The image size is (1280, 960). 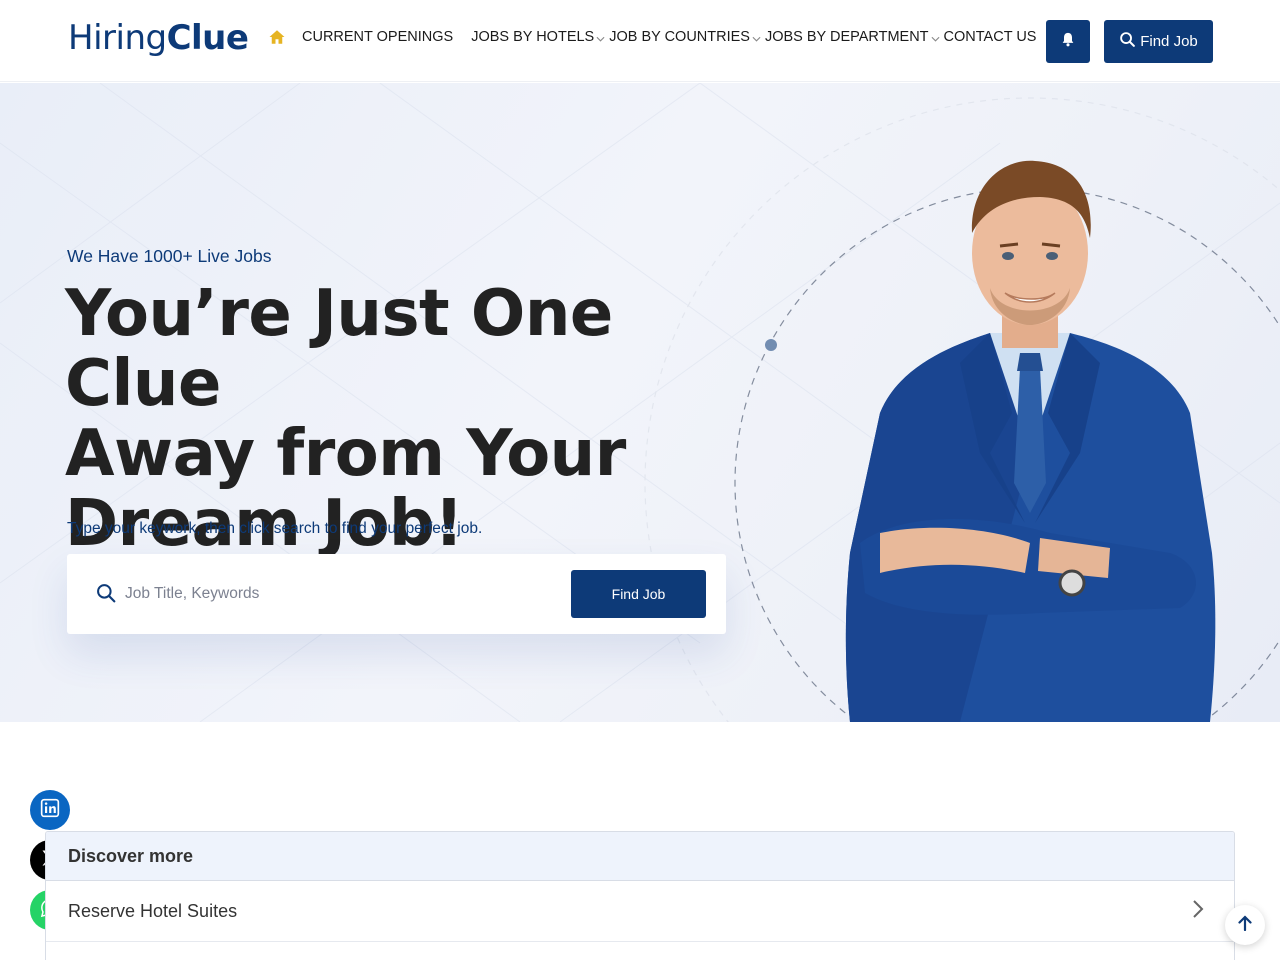 I want to click on site-logo: HiringClue, so click(x=158, y=38).